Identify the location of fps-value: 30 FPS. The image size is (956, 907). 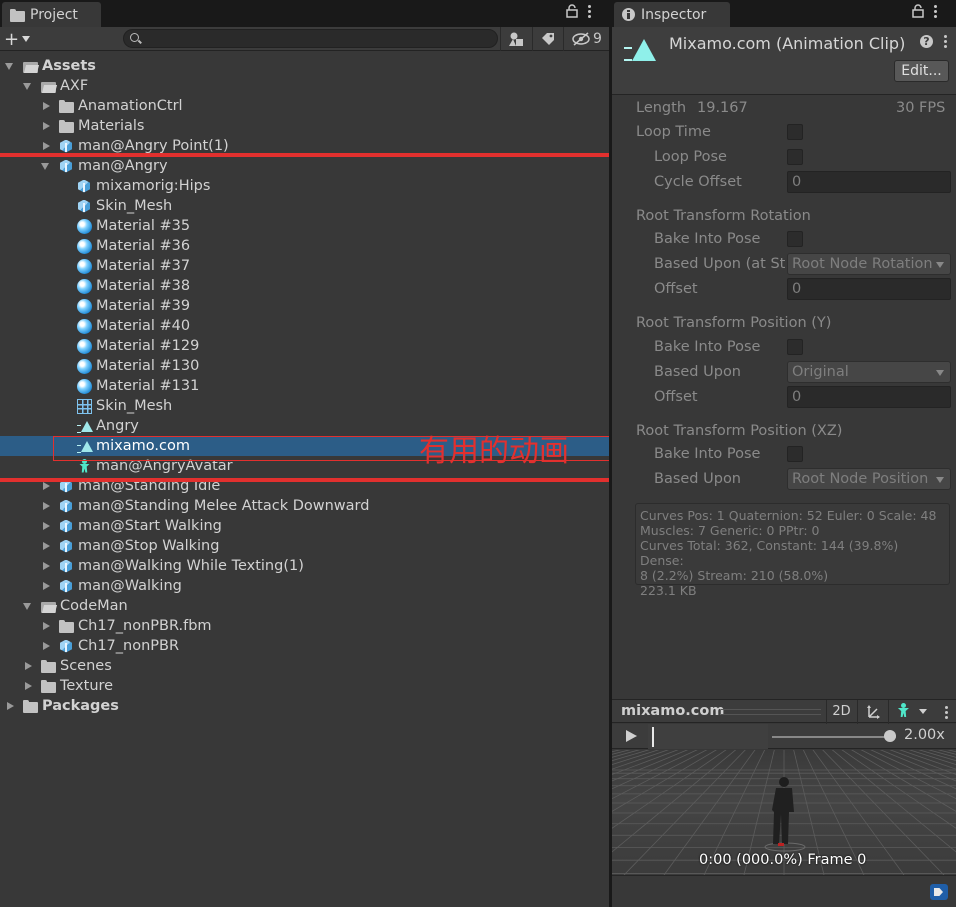
(921, 108).